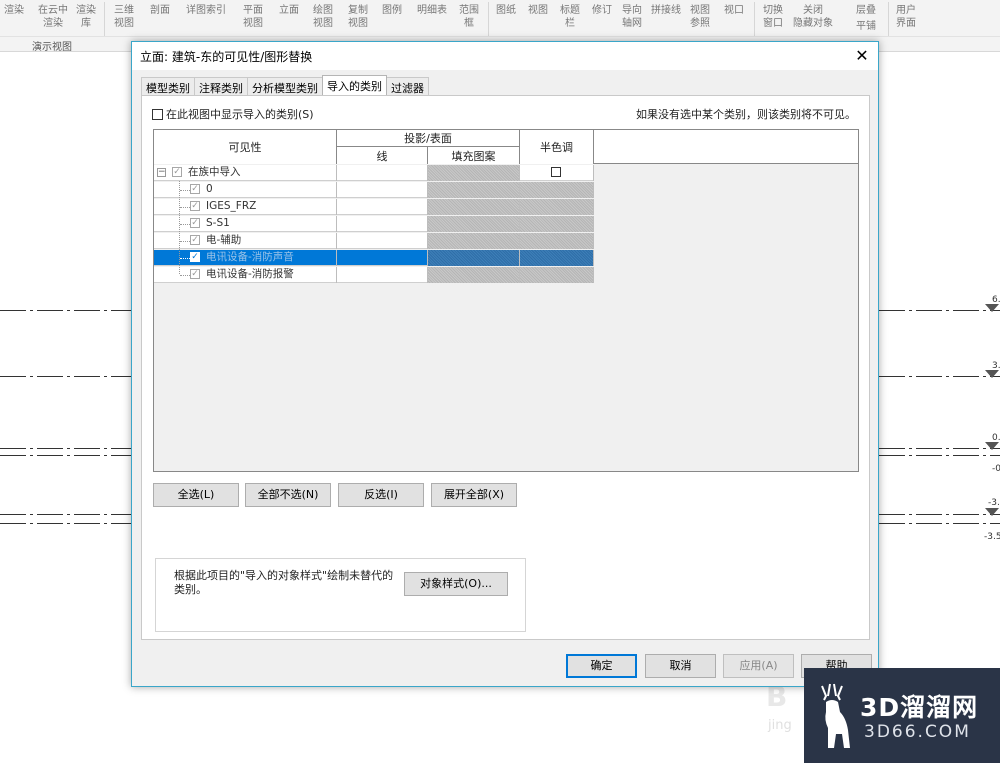  Describe the element at coordinates (746, 114) in the screenshot. I see `hint-text: 如果没有选中某个类别，则该类别将不可见。` at that location.